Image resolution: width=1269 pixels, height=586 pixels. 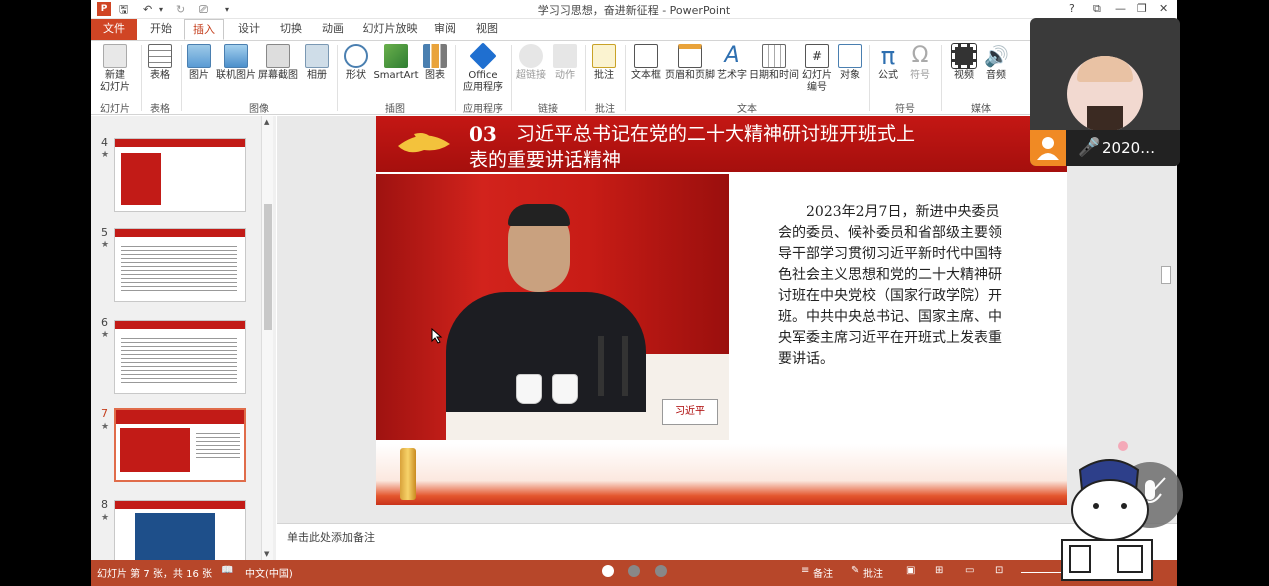 I want to click on maximize-icon: ❐, so click(x=1142, y=8).